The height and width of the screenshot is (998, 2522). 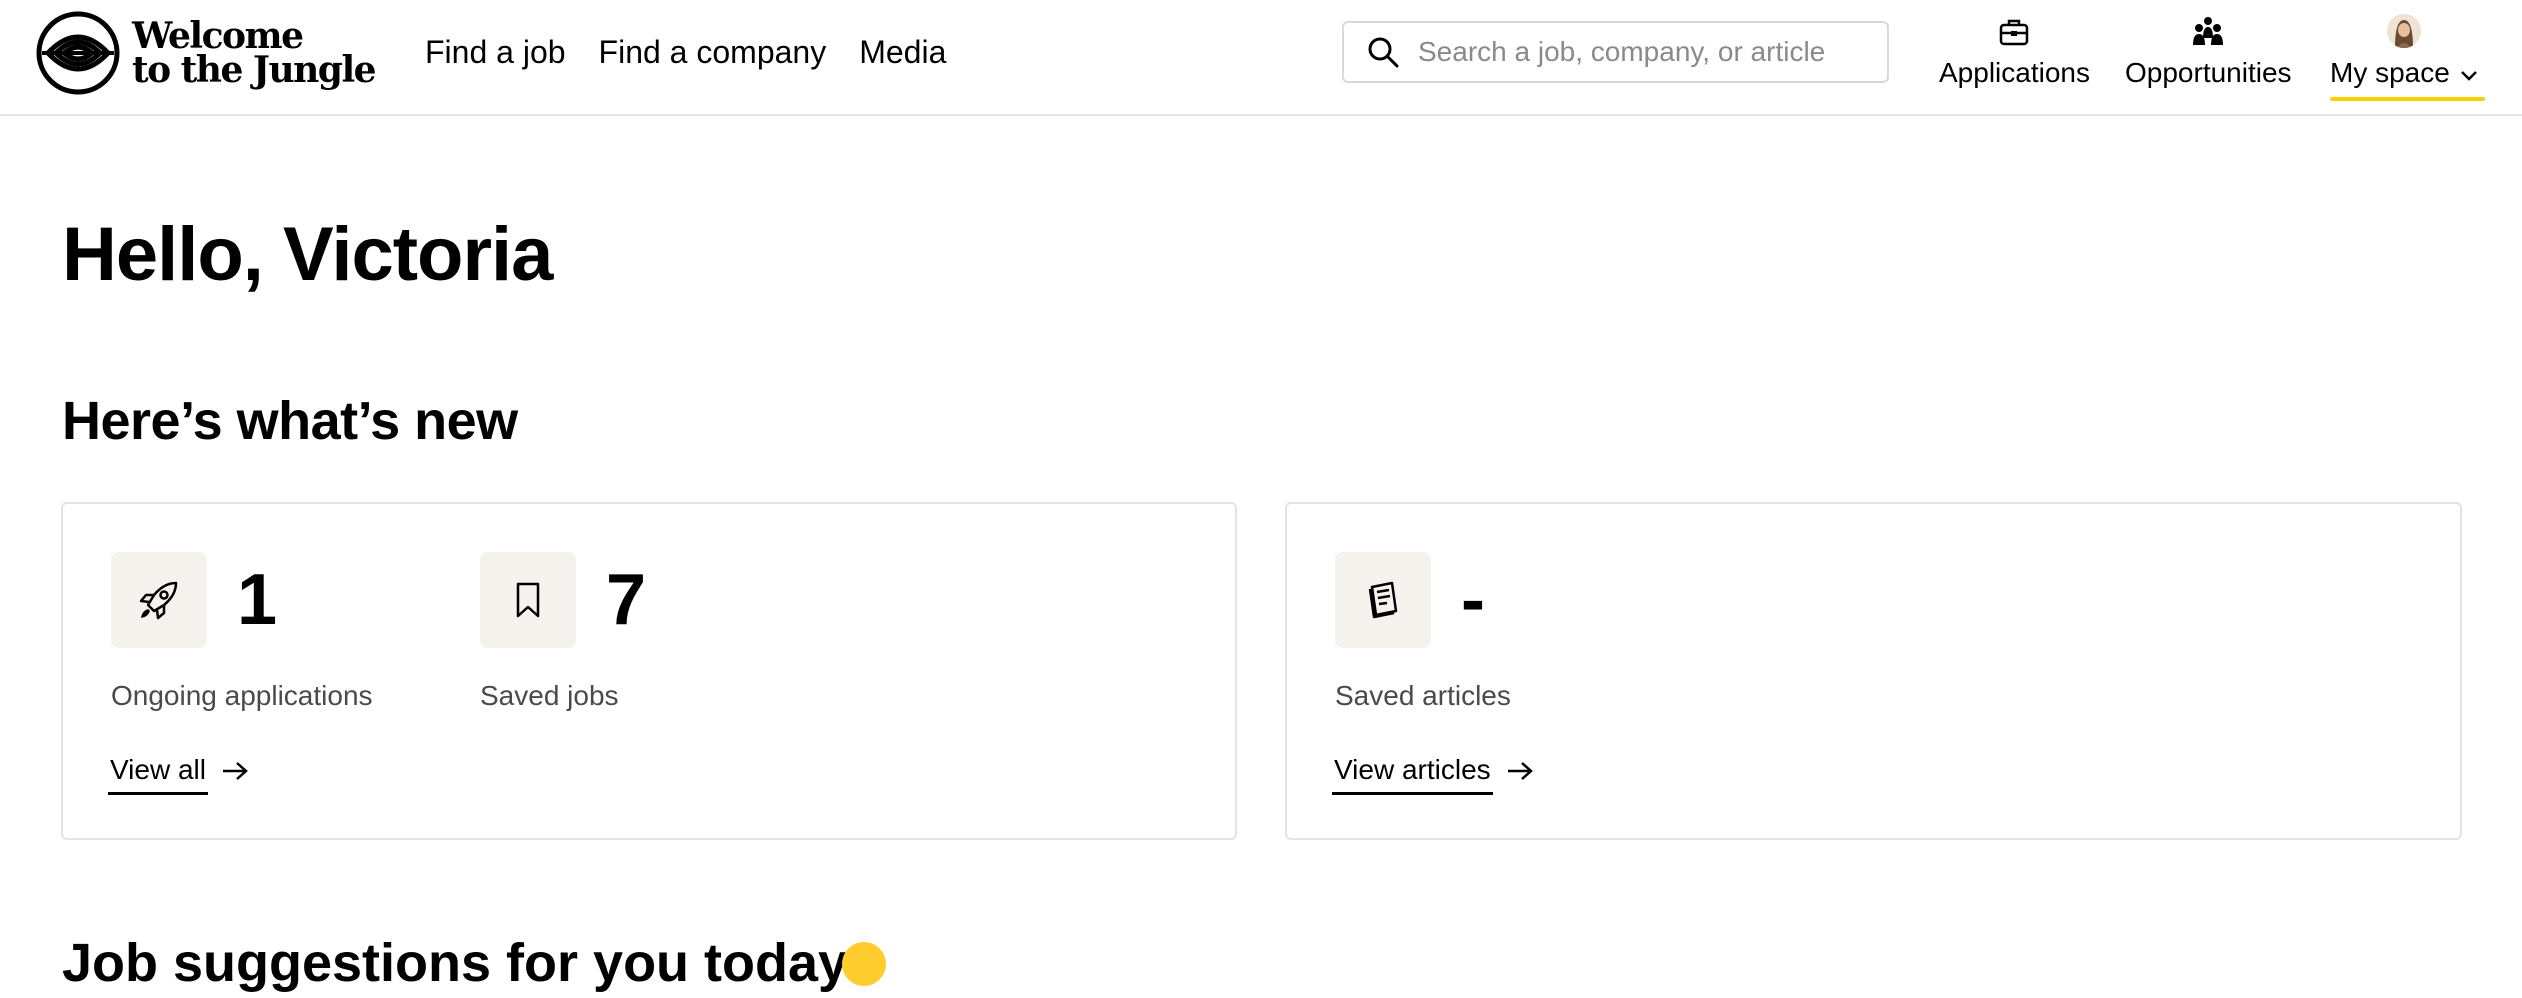 What do you see at coordinates (307, 254) in the screenshot?
I see `page-title: Hello, Victoria` at bounding box center [307, 254].